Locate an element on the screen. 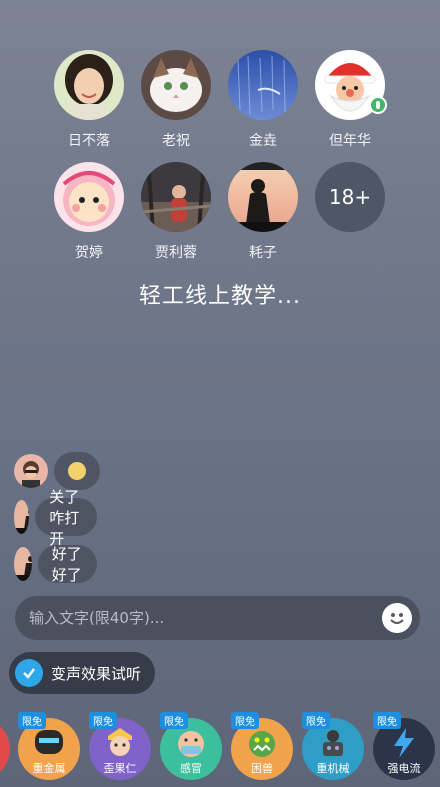 The width and height of the screenshot is (440, 787). voice-effect-name: 歪果仁 is located at coordinates (120, 768).